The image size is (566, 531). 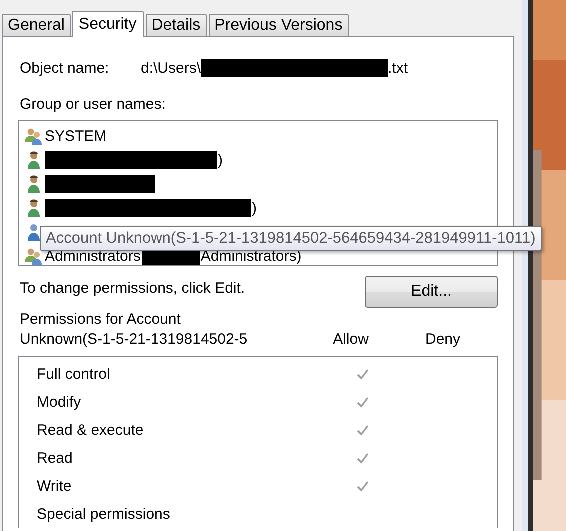 What do you see at coordinates (176, 25) in the screenshot?
I see `tab: Details` at bounding box center [176, 25].